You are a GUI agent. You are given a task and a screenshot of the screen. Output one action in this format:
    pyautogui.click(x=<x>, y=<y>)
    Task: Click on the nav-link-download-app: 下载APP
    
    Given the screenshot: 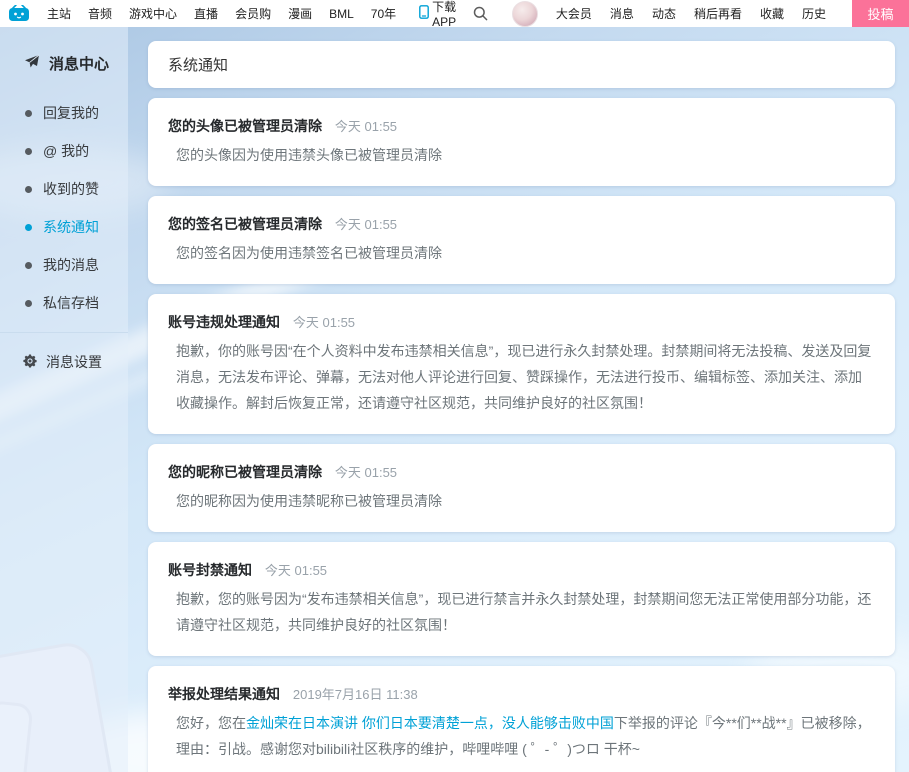 What is the action you would take?
    pyautogui.click(x=446, y=14)
    